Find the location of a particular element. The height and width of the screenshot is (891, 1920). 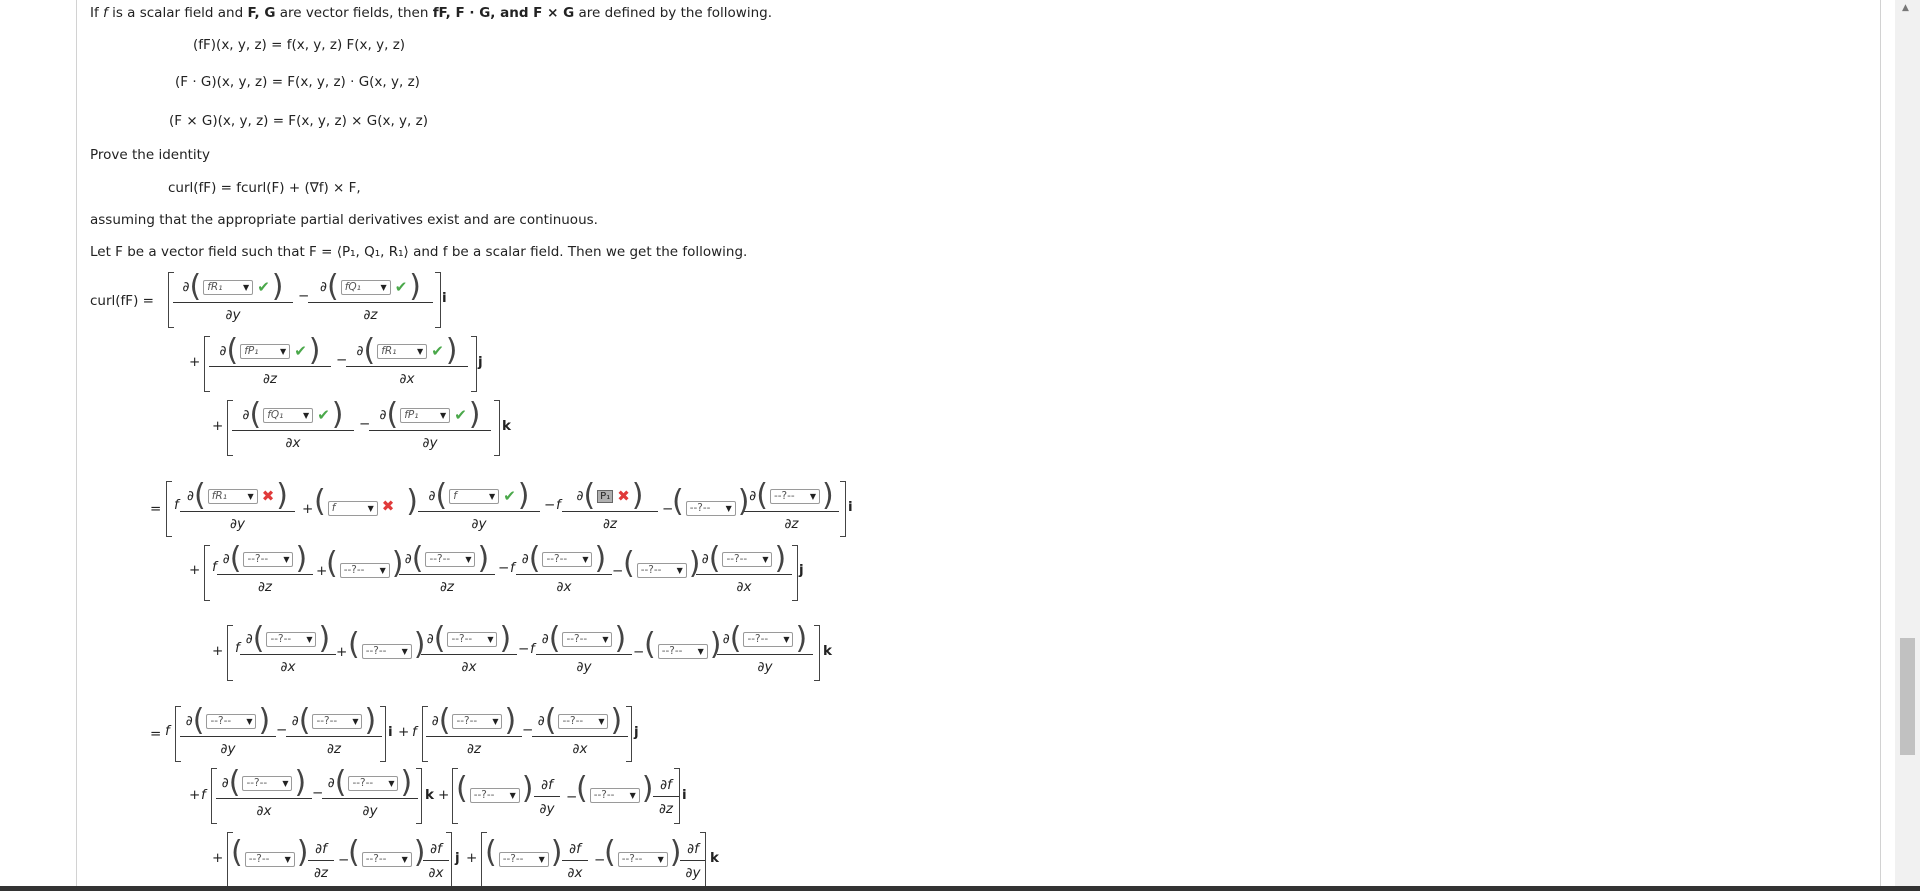

paren-group: (f ▼ ✖) is located at coordinates (366, 501).